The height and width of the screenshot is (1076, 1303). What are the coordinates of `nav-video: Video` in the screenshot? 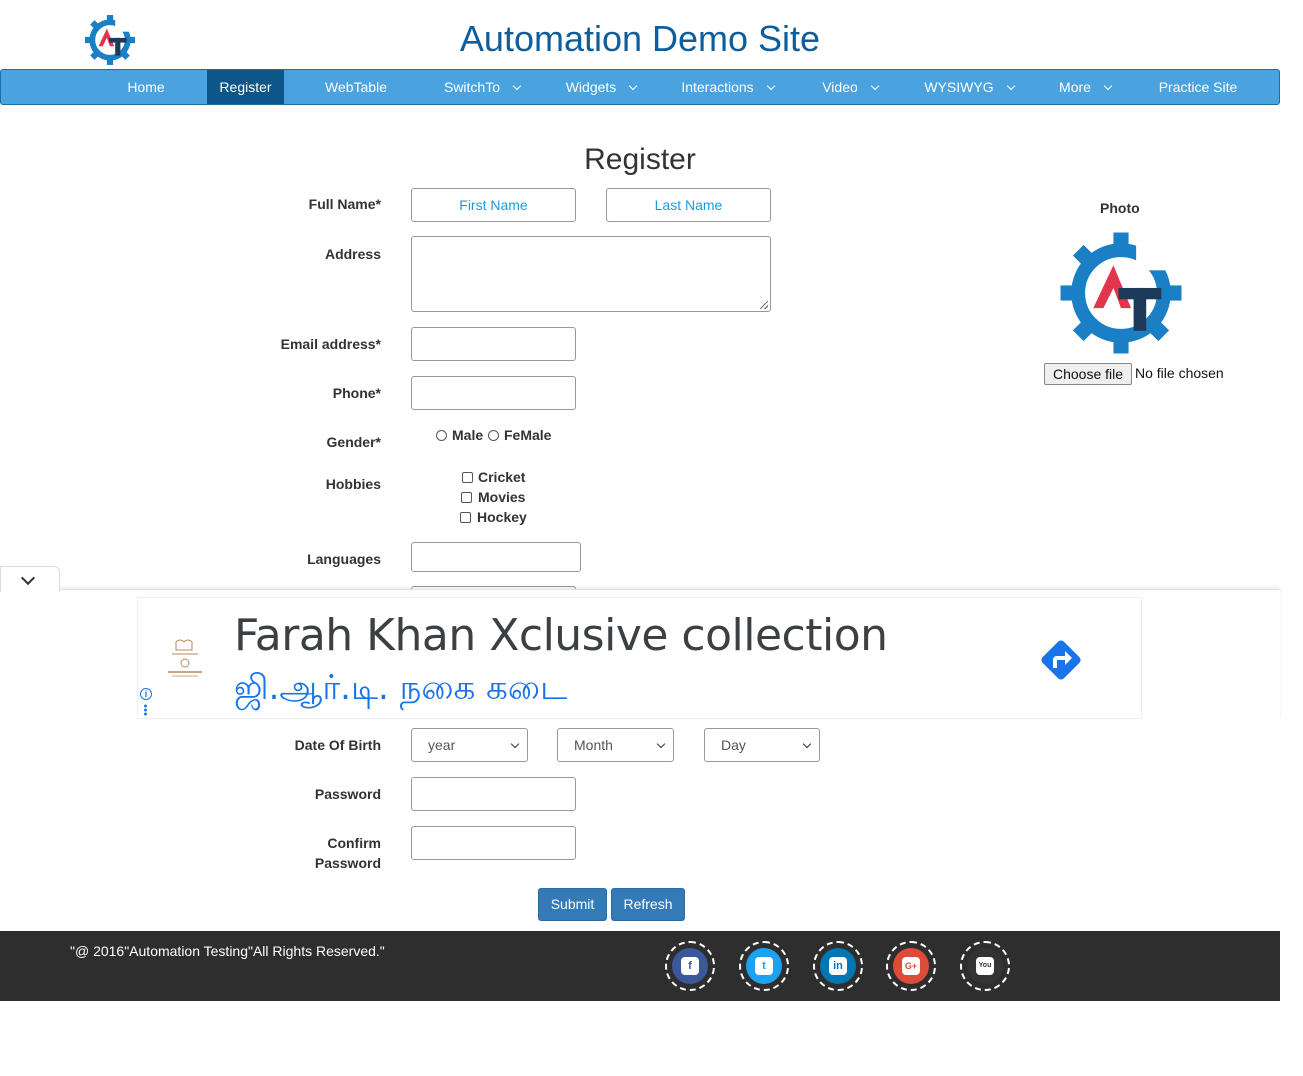 It's located at (850, 87).